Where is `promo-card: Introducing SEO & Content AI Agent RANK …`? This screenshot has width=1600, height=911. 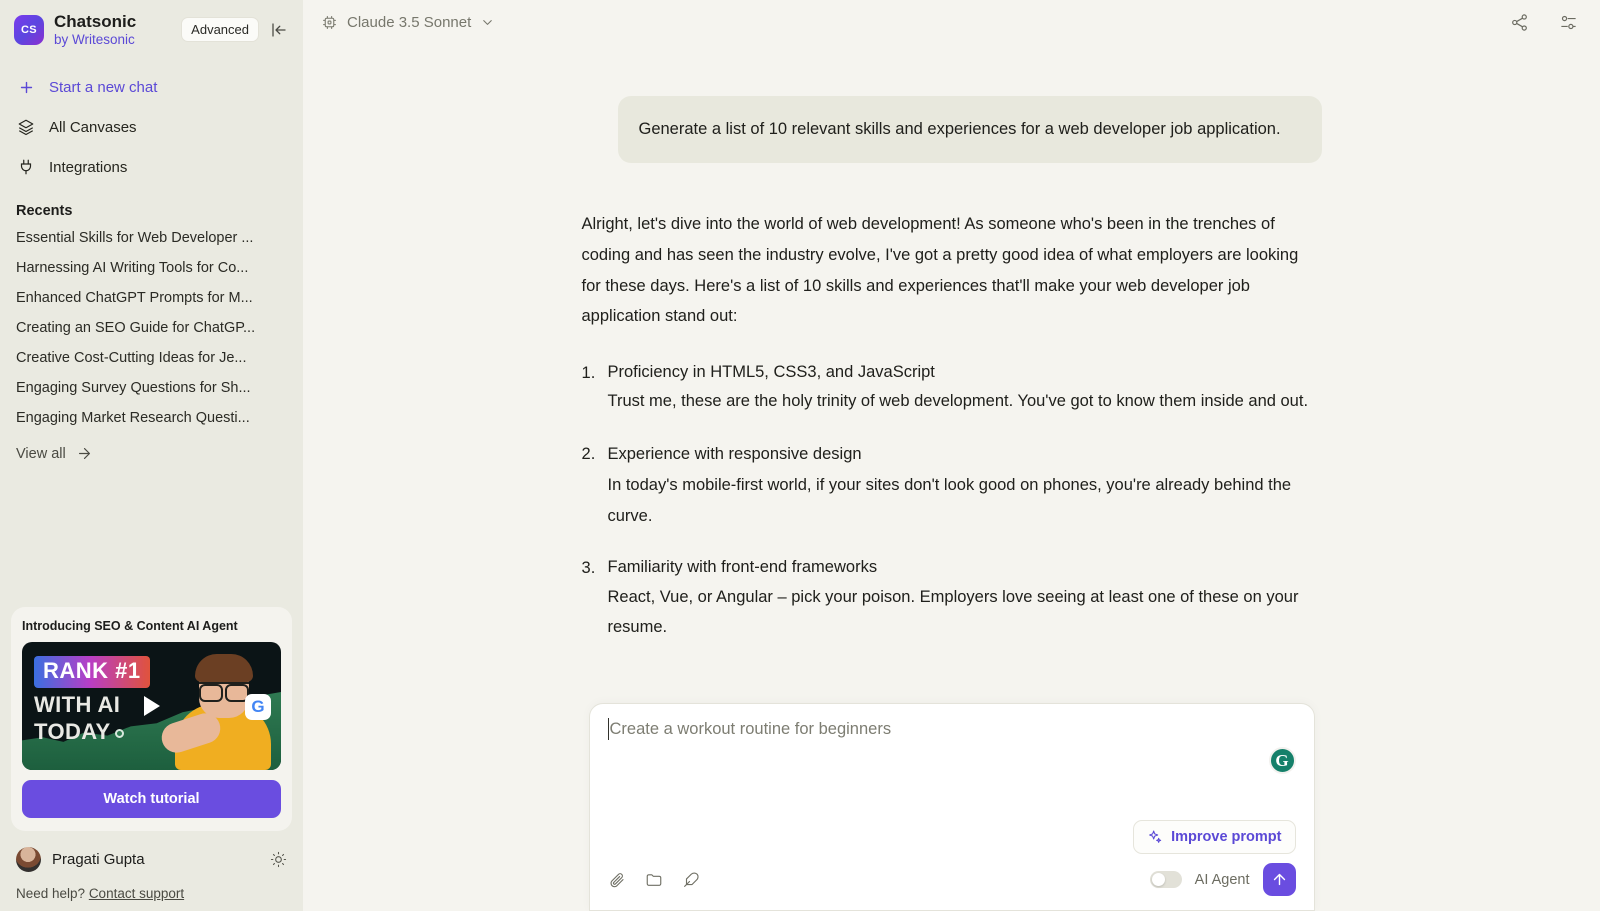
promo-card: Introducing SEO & Content AI Agent RANK … is located at coordinates (151, 719).